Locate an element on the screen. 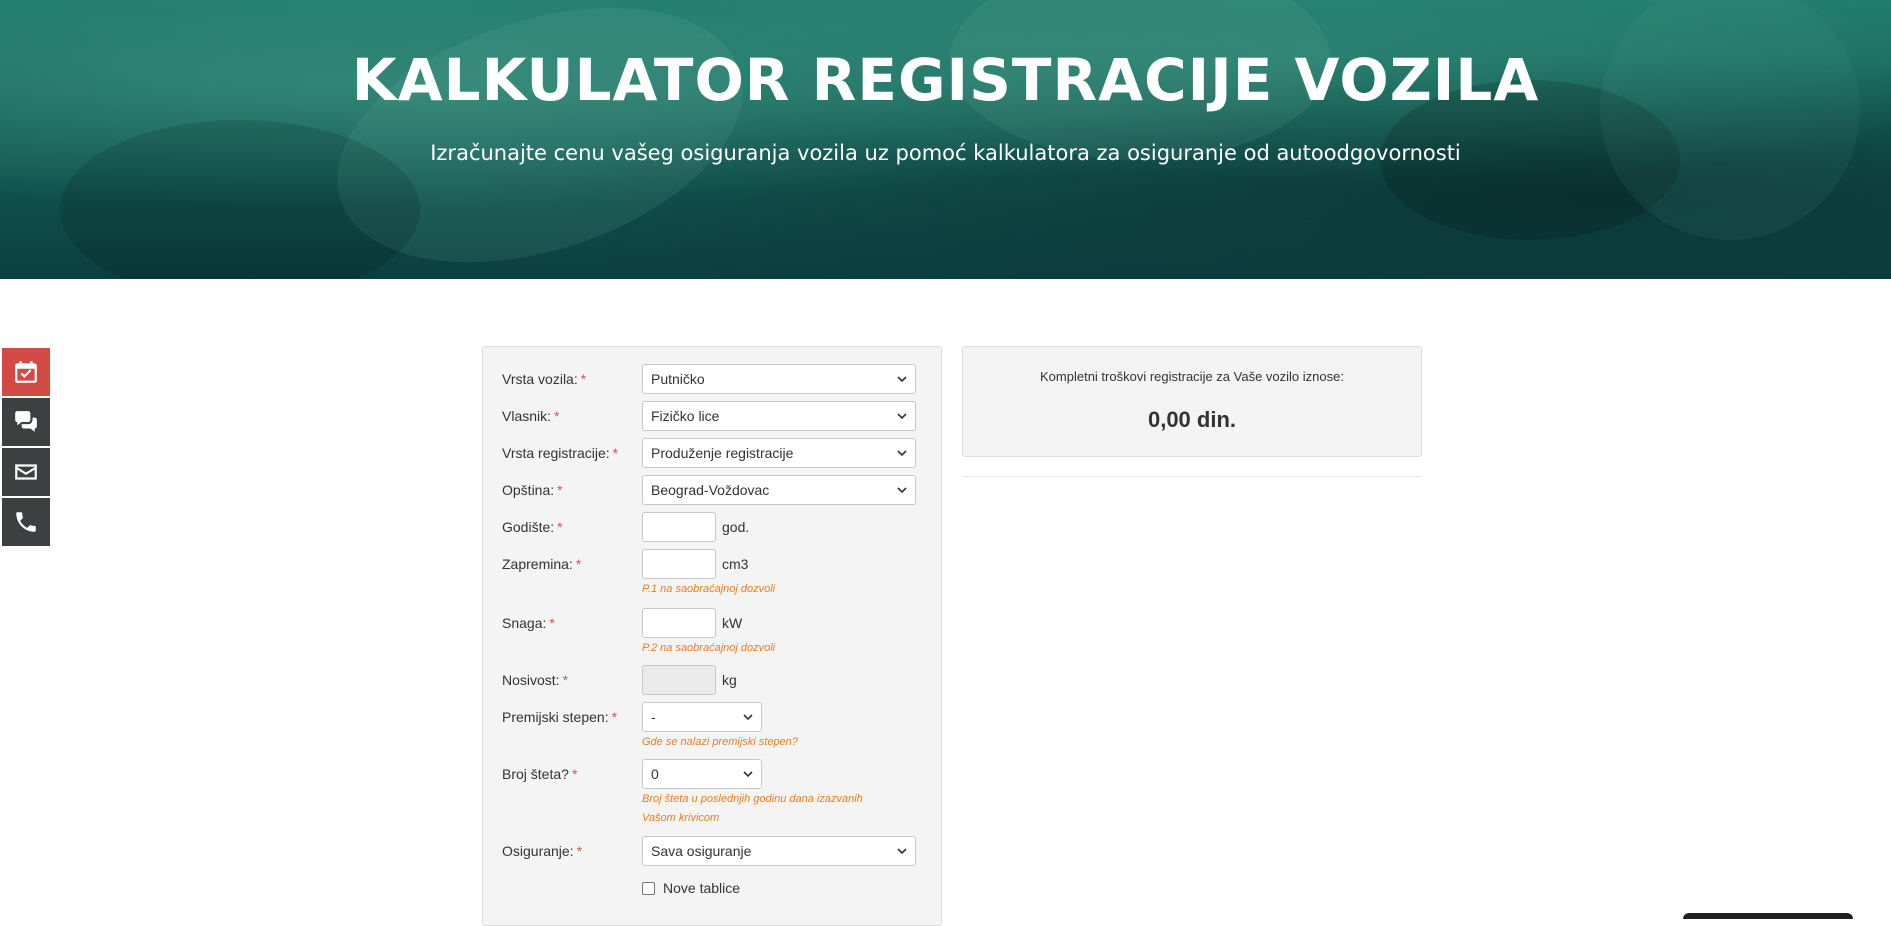  premium-level-label: Premijski stepen: * is located at coordinates (560, 717).